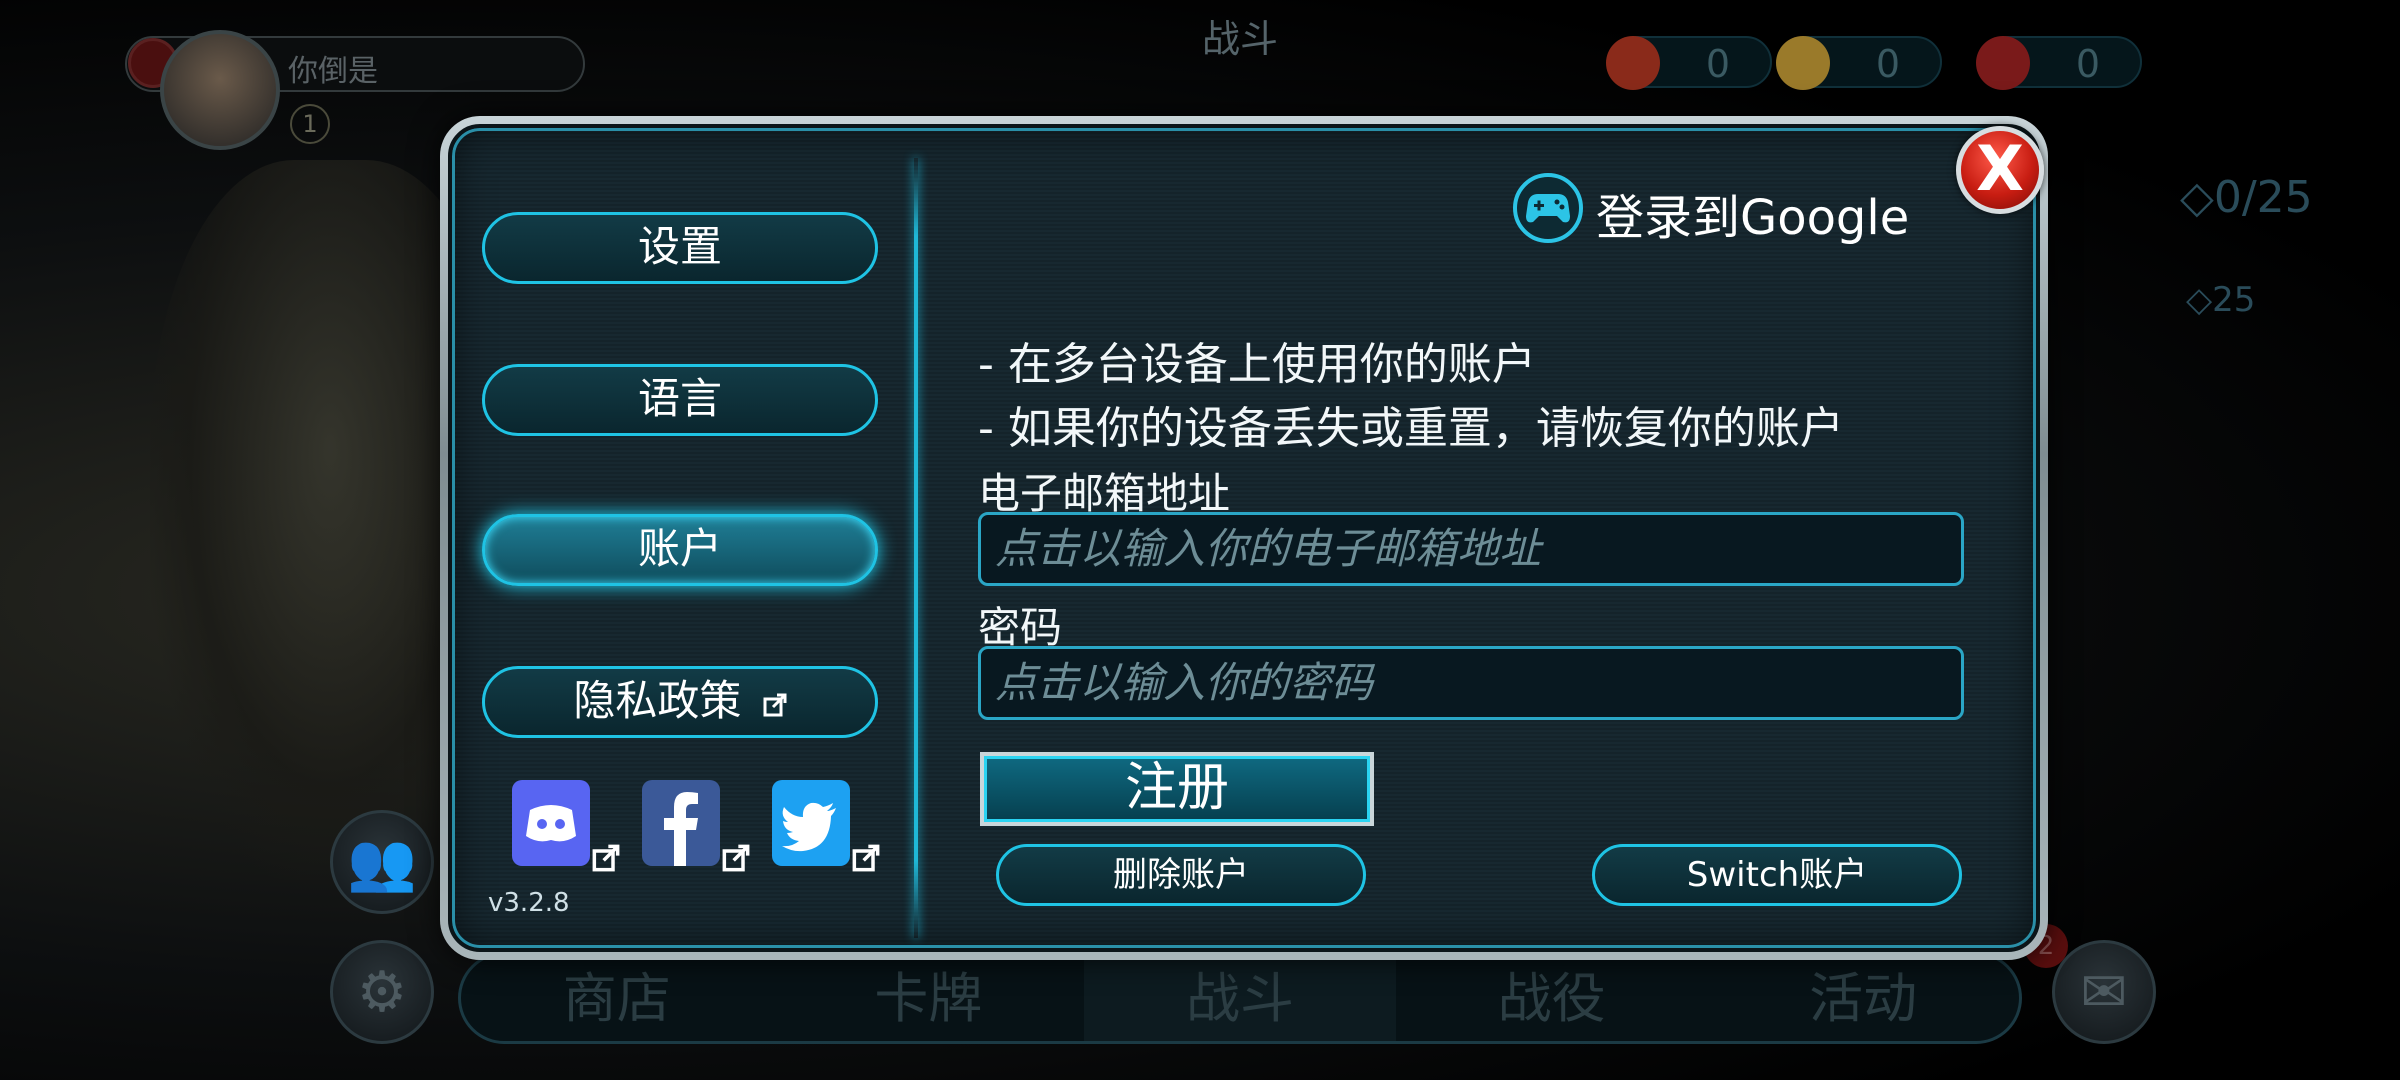  I want to click on panel-divider, so click(916, 548).